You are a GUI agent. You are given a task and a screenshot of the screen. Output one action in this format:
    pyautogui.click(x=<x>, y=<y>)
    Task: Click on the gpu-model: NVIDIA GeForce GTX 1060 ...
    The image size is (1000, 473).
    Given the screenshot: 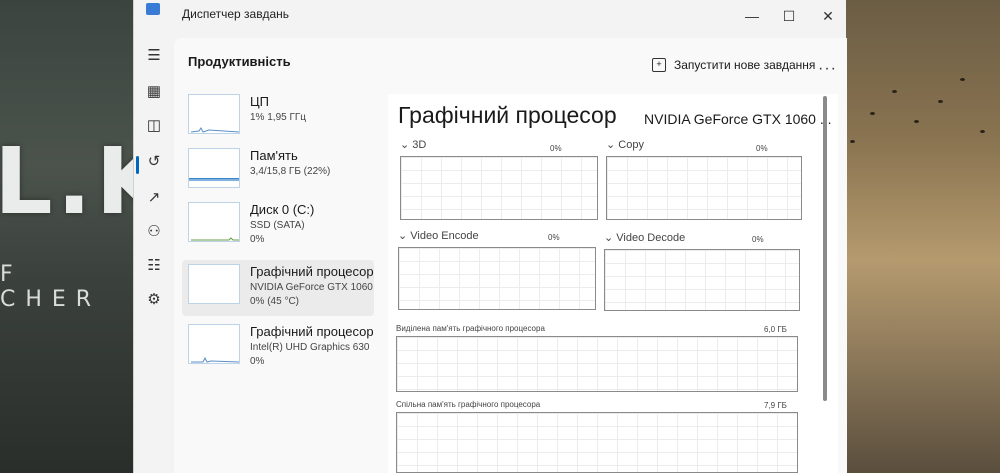 What is the action you would take?
    pyautogui.click(x=738, y=119)
    